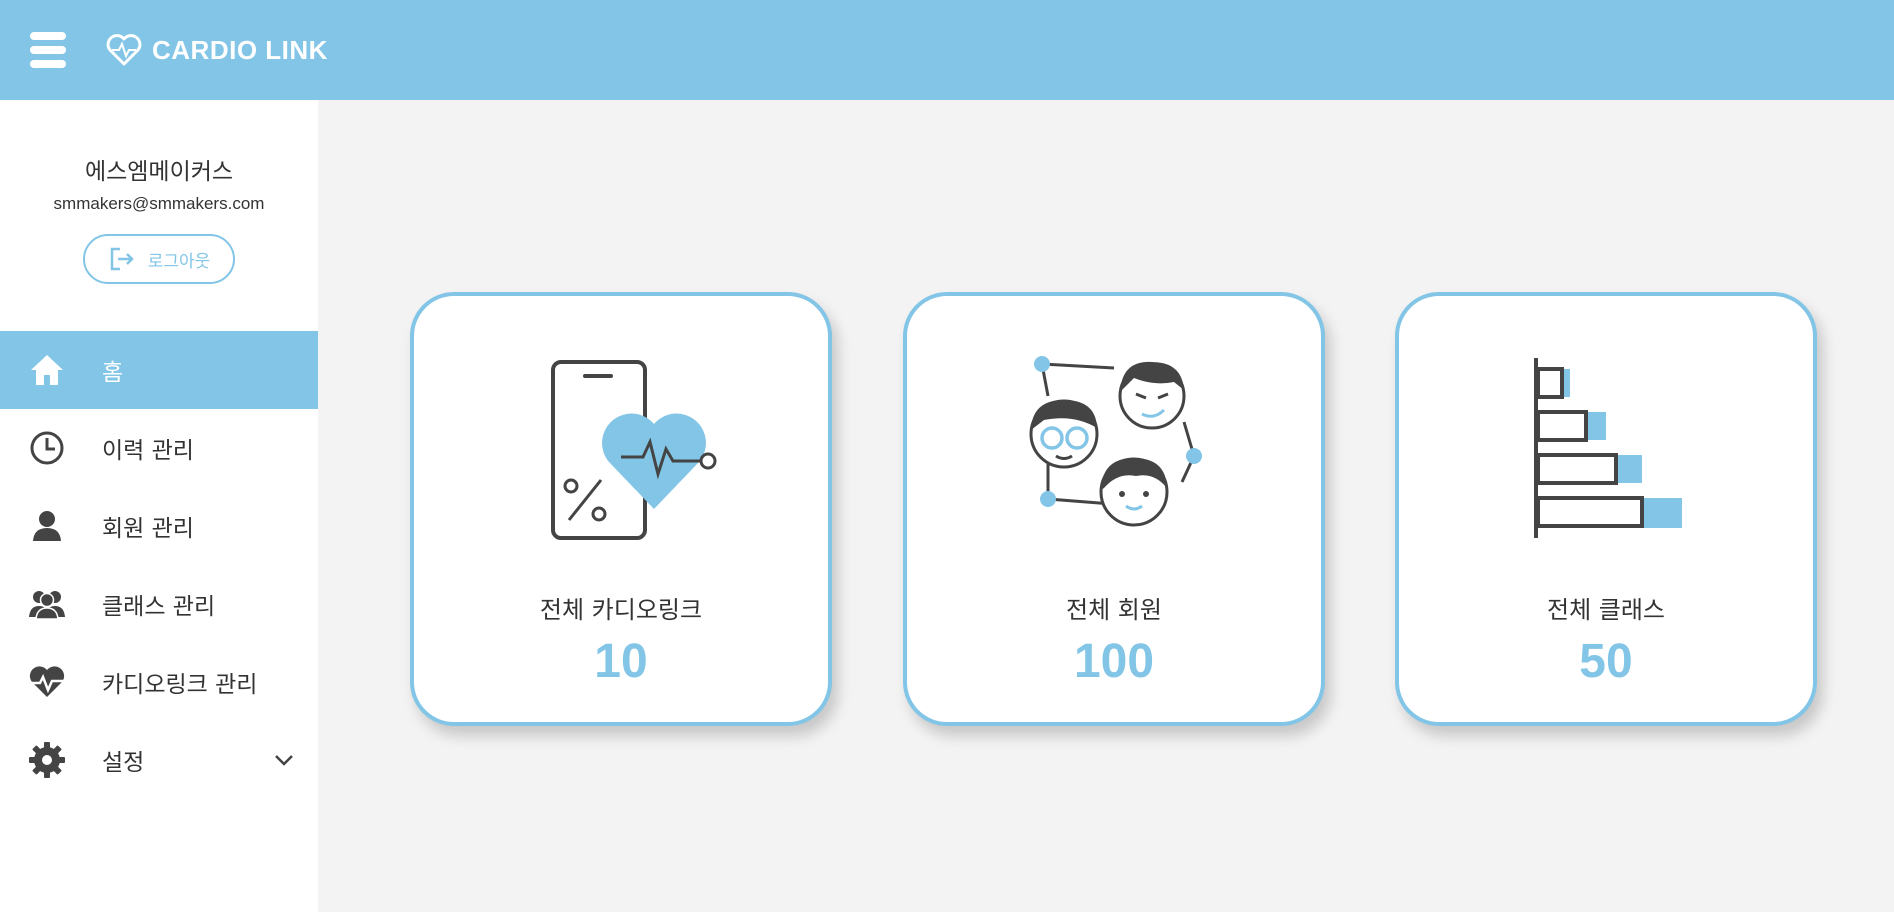 This screenshot has height=912, width=1894. What do you see at coordinates (113, 373) in the screenshot?
I see `sidebar-item-label: 홈` at bounding box center [113, 373].